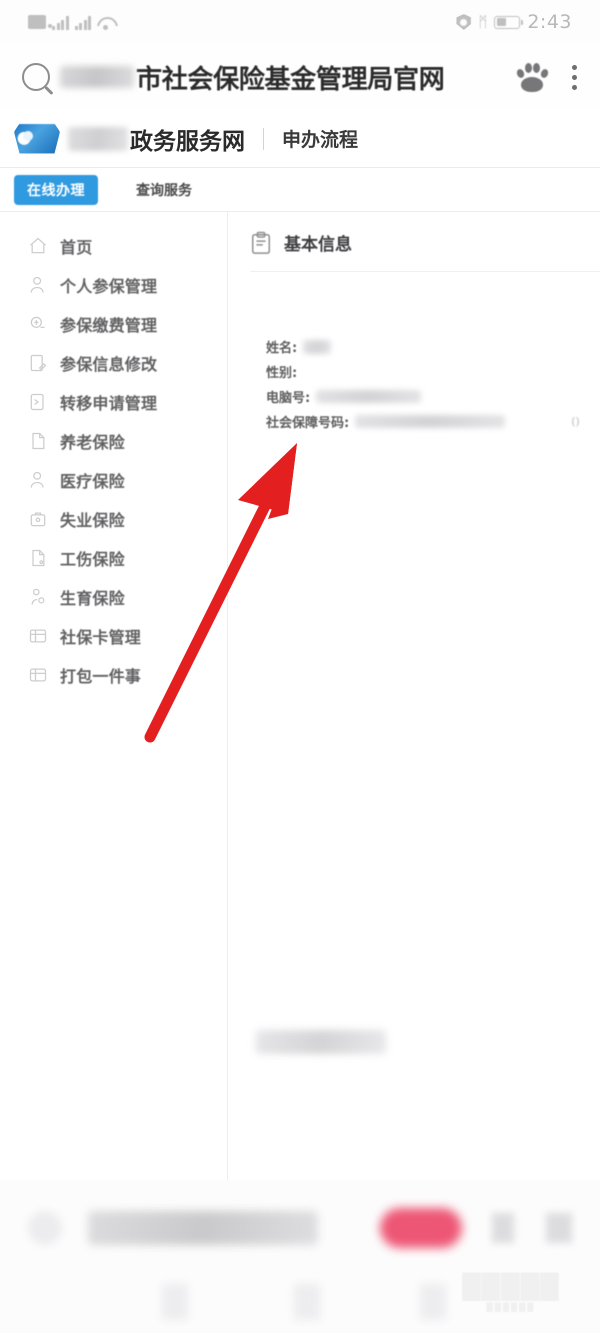  What do you see at coordinates (425, 271) in the screenshot?
I see `panel-divider` at bounding box center [425, 271].